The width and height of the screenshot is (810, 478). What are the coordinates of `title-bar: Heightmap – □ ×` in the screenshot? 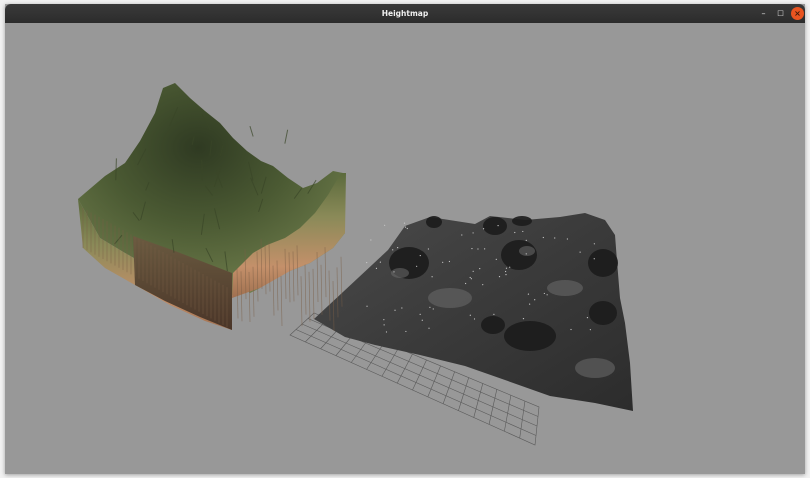 It's located at (405, 13).